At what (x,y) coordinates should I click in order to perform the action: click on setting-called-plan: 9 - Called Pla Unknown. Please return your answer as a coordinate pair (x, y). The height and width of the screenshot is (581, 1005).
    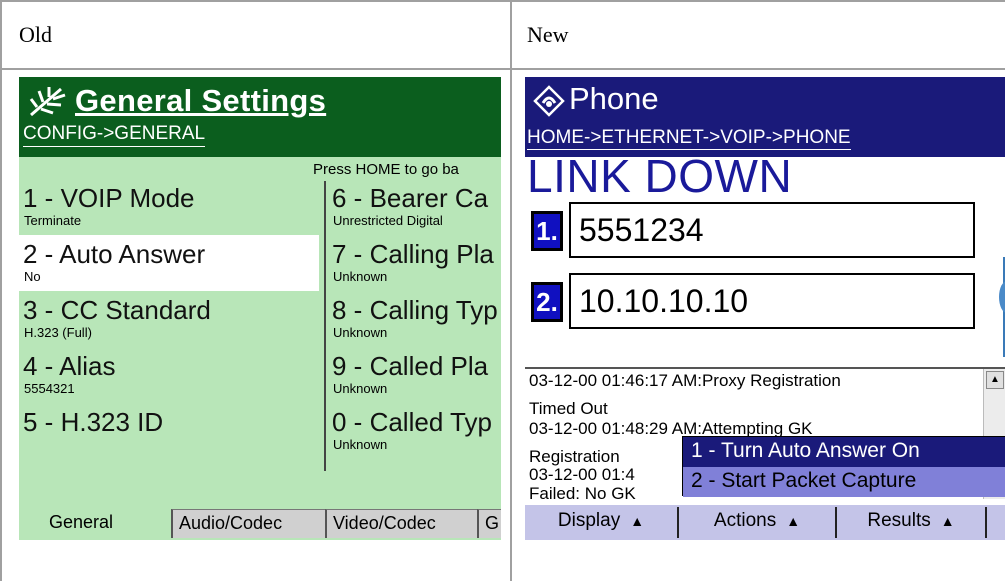
    Looking at the image, I should click on (416, 375).